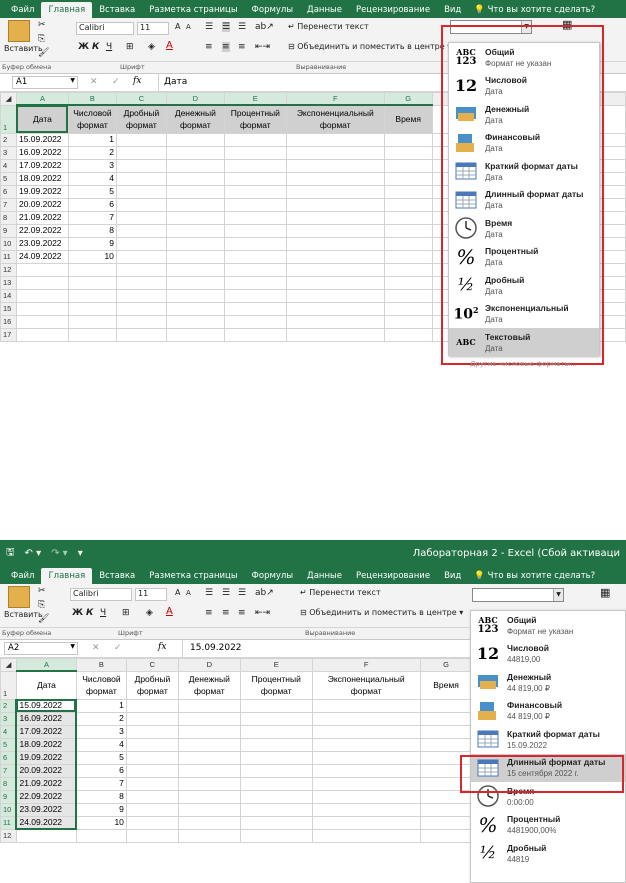 The image size is (626, 883). What do you see at coordinates (8, 178) in the screenshot?
I see `row-header: 5` at bounding box center [8, 178].